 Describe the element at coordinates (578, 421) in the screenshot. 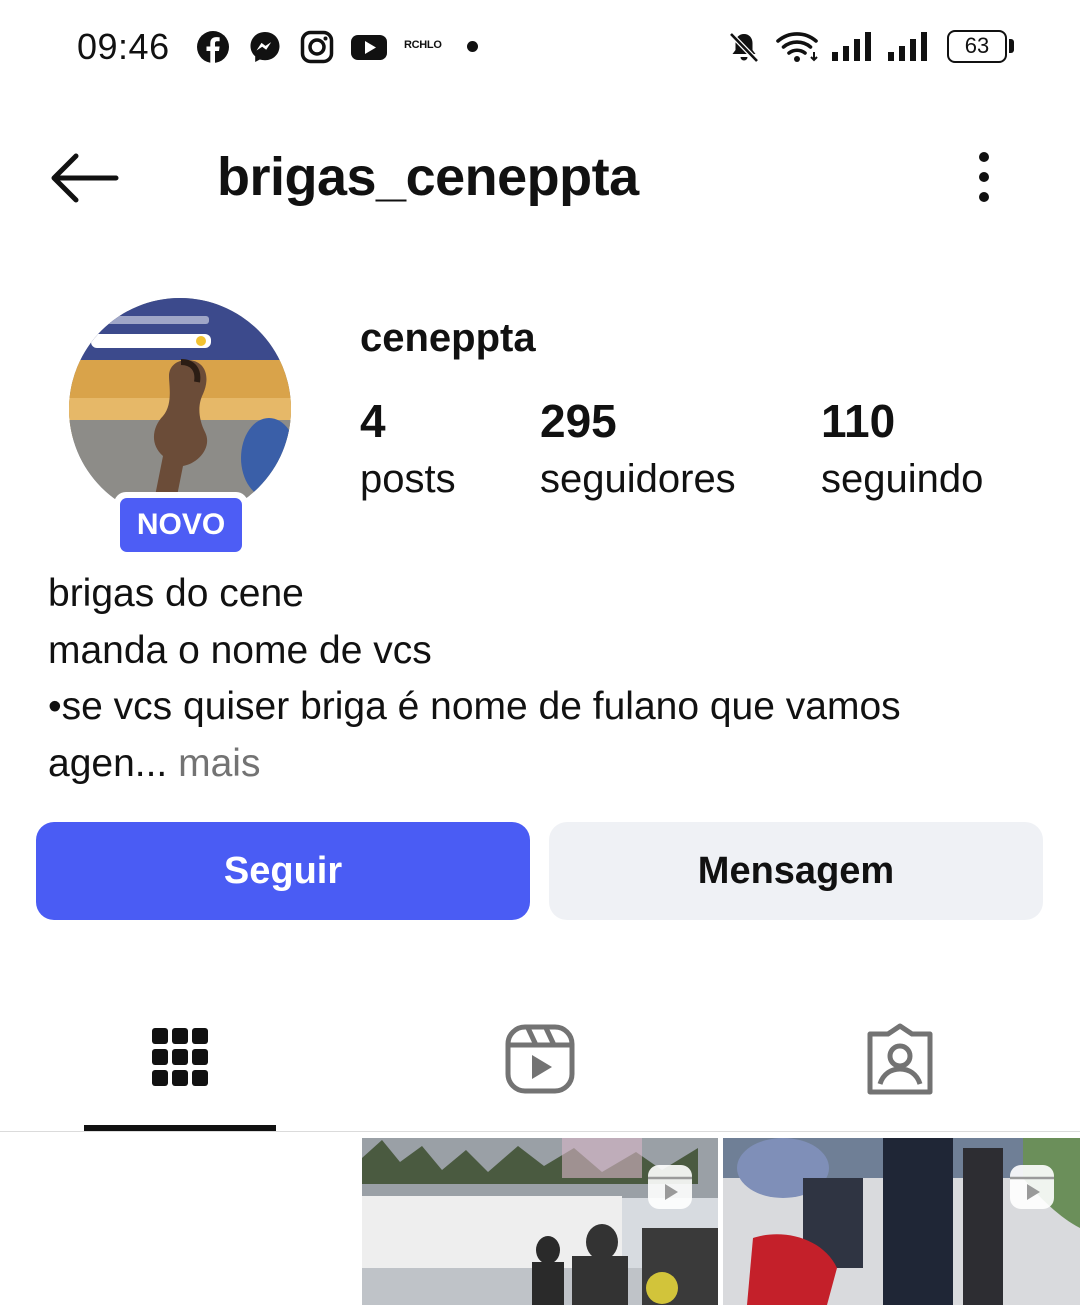

I see `stat-followers-value: 295` at that location.